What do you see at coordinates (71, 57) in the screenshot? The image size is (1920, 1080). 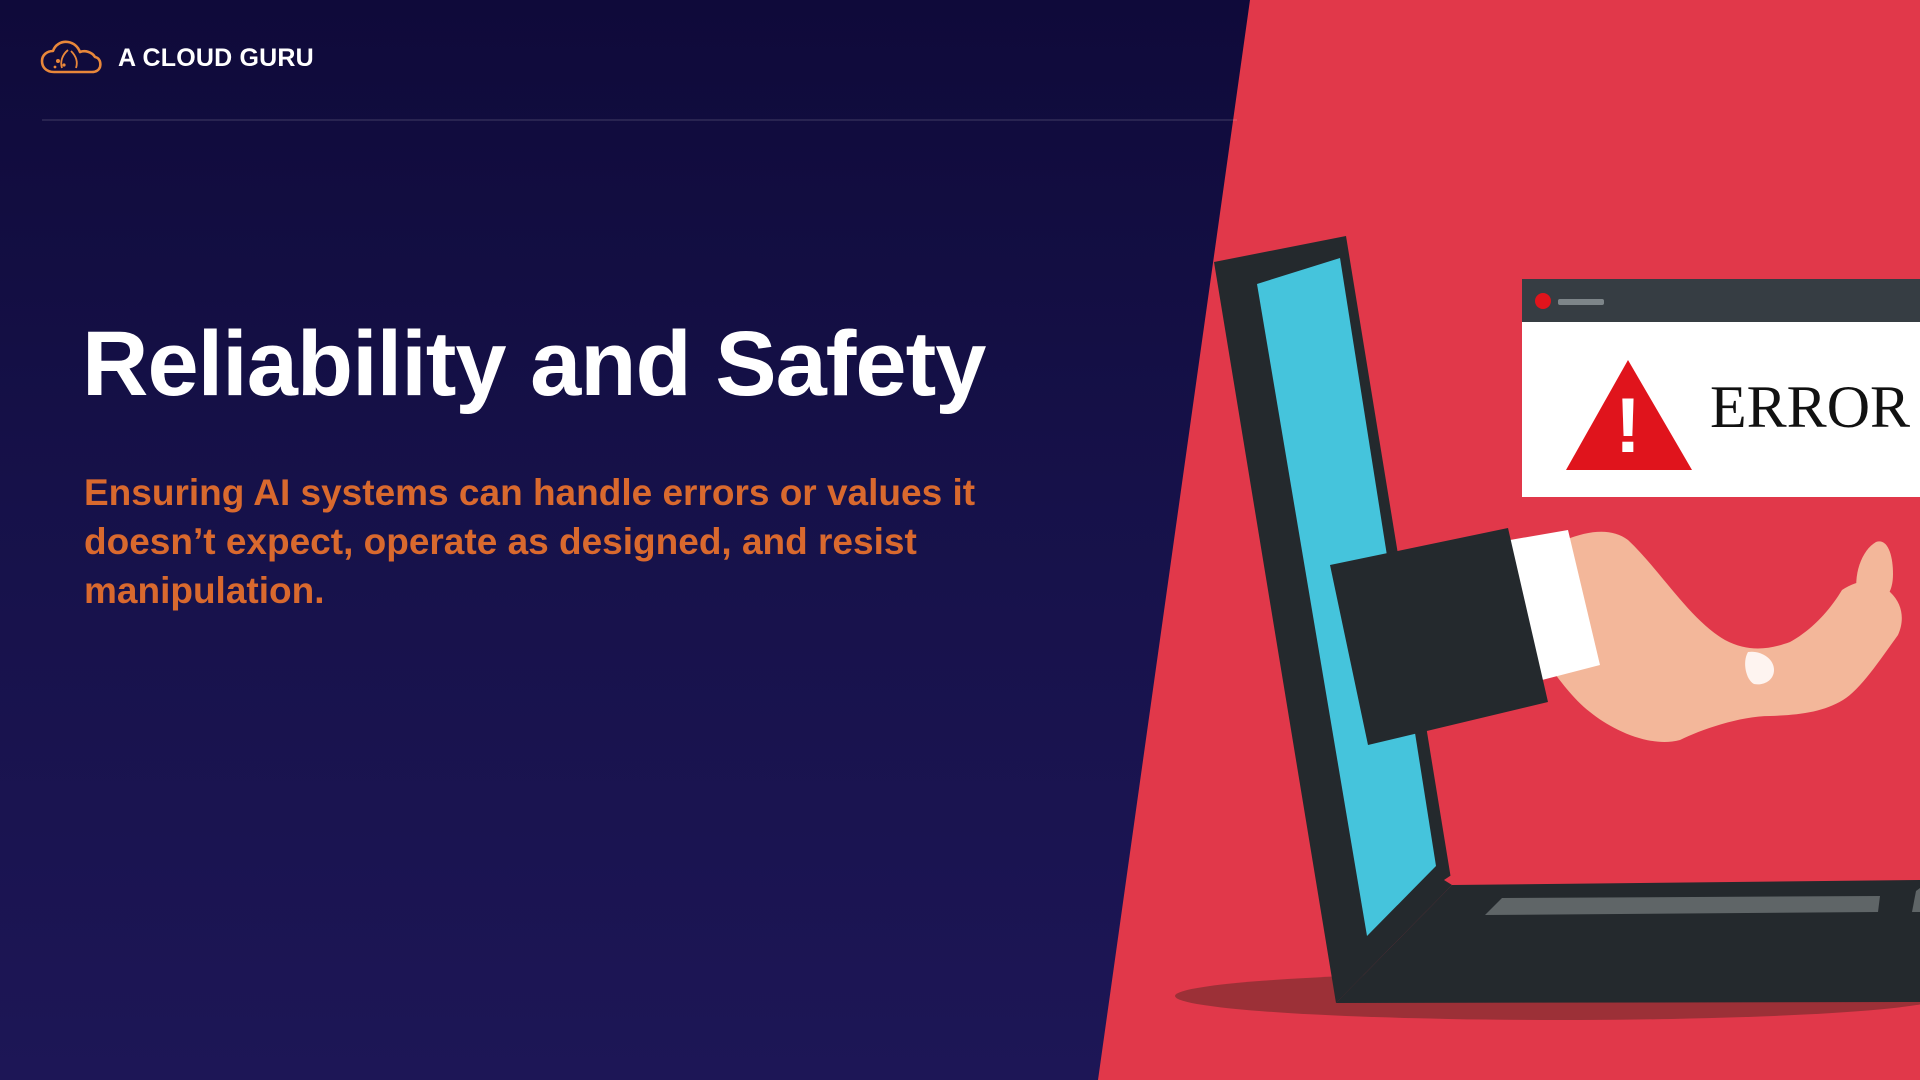 I see `cloud-logo-icon` at bounding box center [71, 57].